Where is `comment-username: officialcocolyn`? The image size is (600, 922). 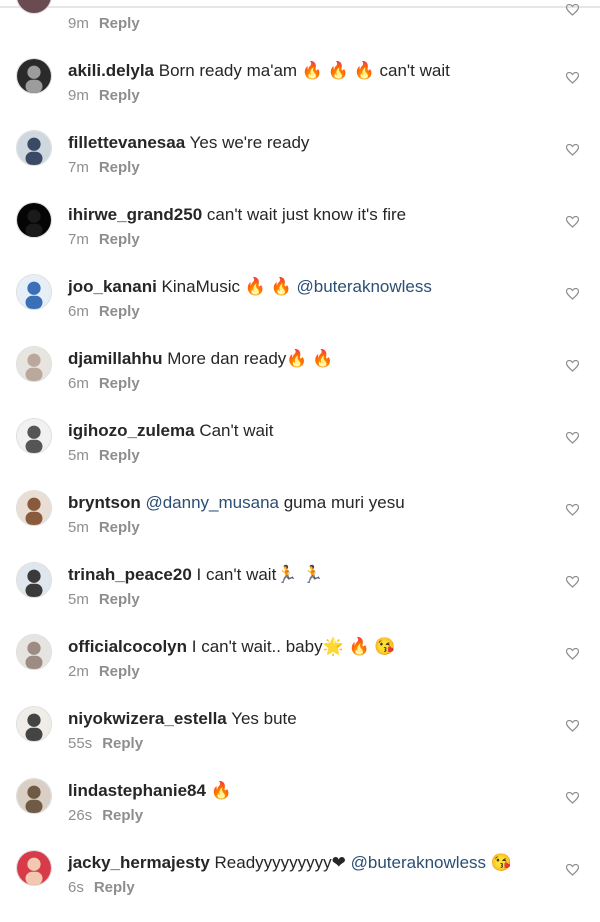
comment-username: officialcocolyn is located at coordinates (127, 646).